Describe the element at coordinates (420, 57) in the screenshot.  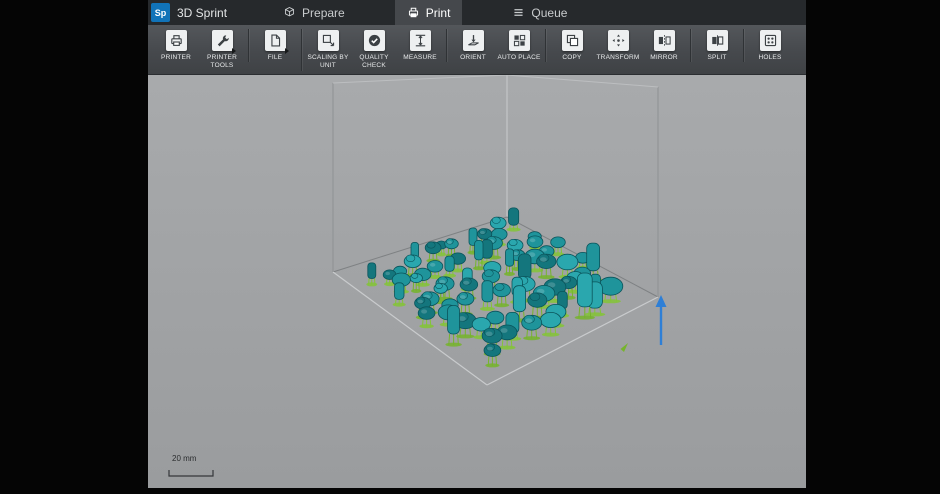
I see `toolbar-button-label: MEASURE` at that location.